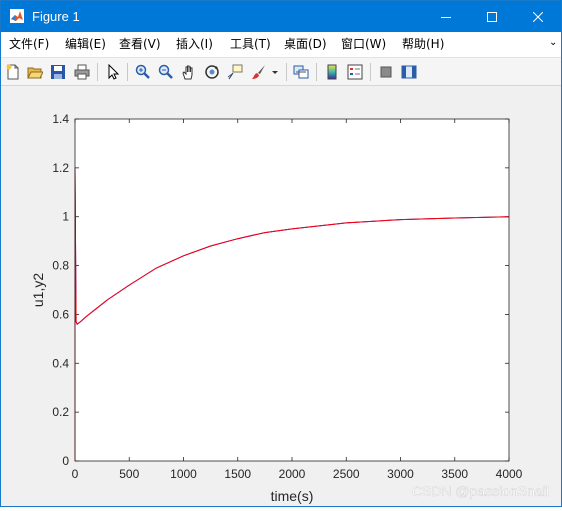 The image size is (562, 511). Describe the element at coordinates (60, 412) in the screenshot. I see `y-tick-label: 0.2` at that location.